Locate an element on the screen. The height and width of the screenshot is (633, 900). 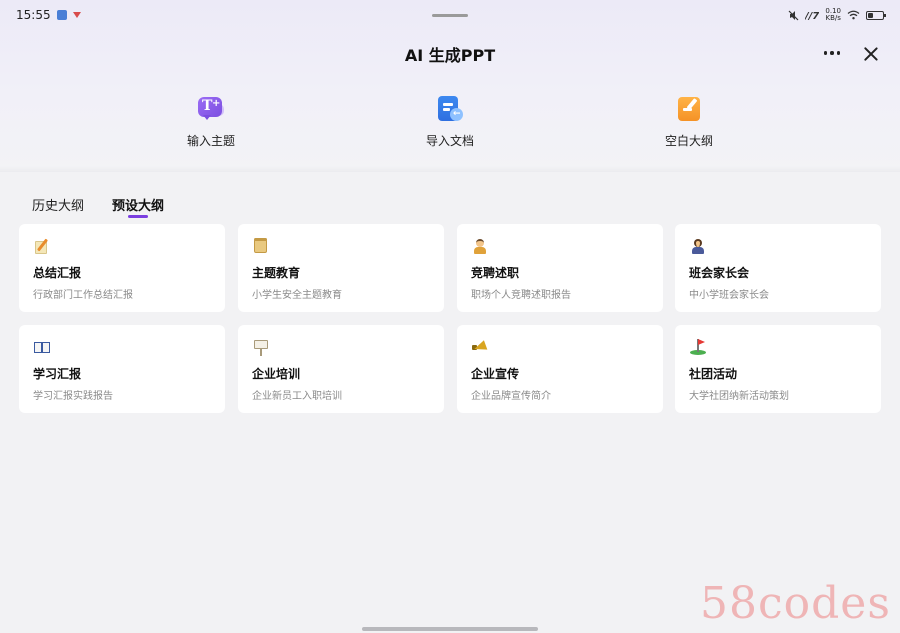
app-notification-icon is located at coordinates (61, 15).